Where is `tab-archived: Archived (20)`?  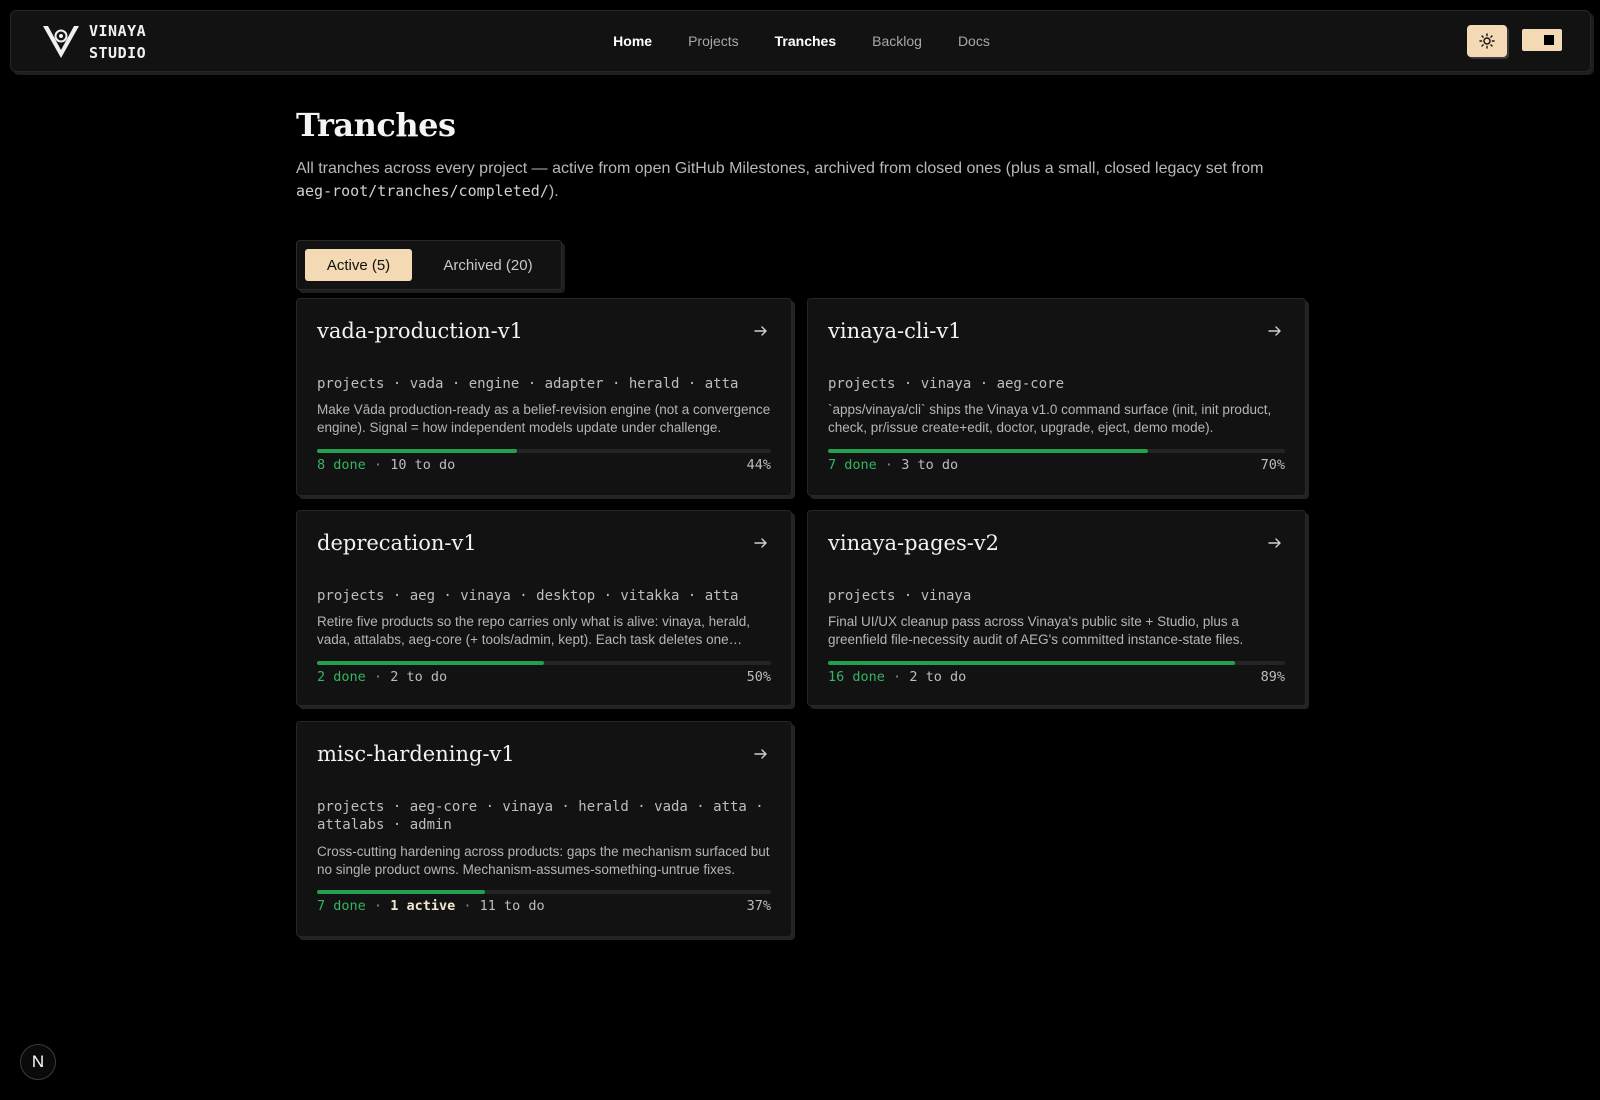 tab-archived: Archived (20) is located at coordinates (488, 265).